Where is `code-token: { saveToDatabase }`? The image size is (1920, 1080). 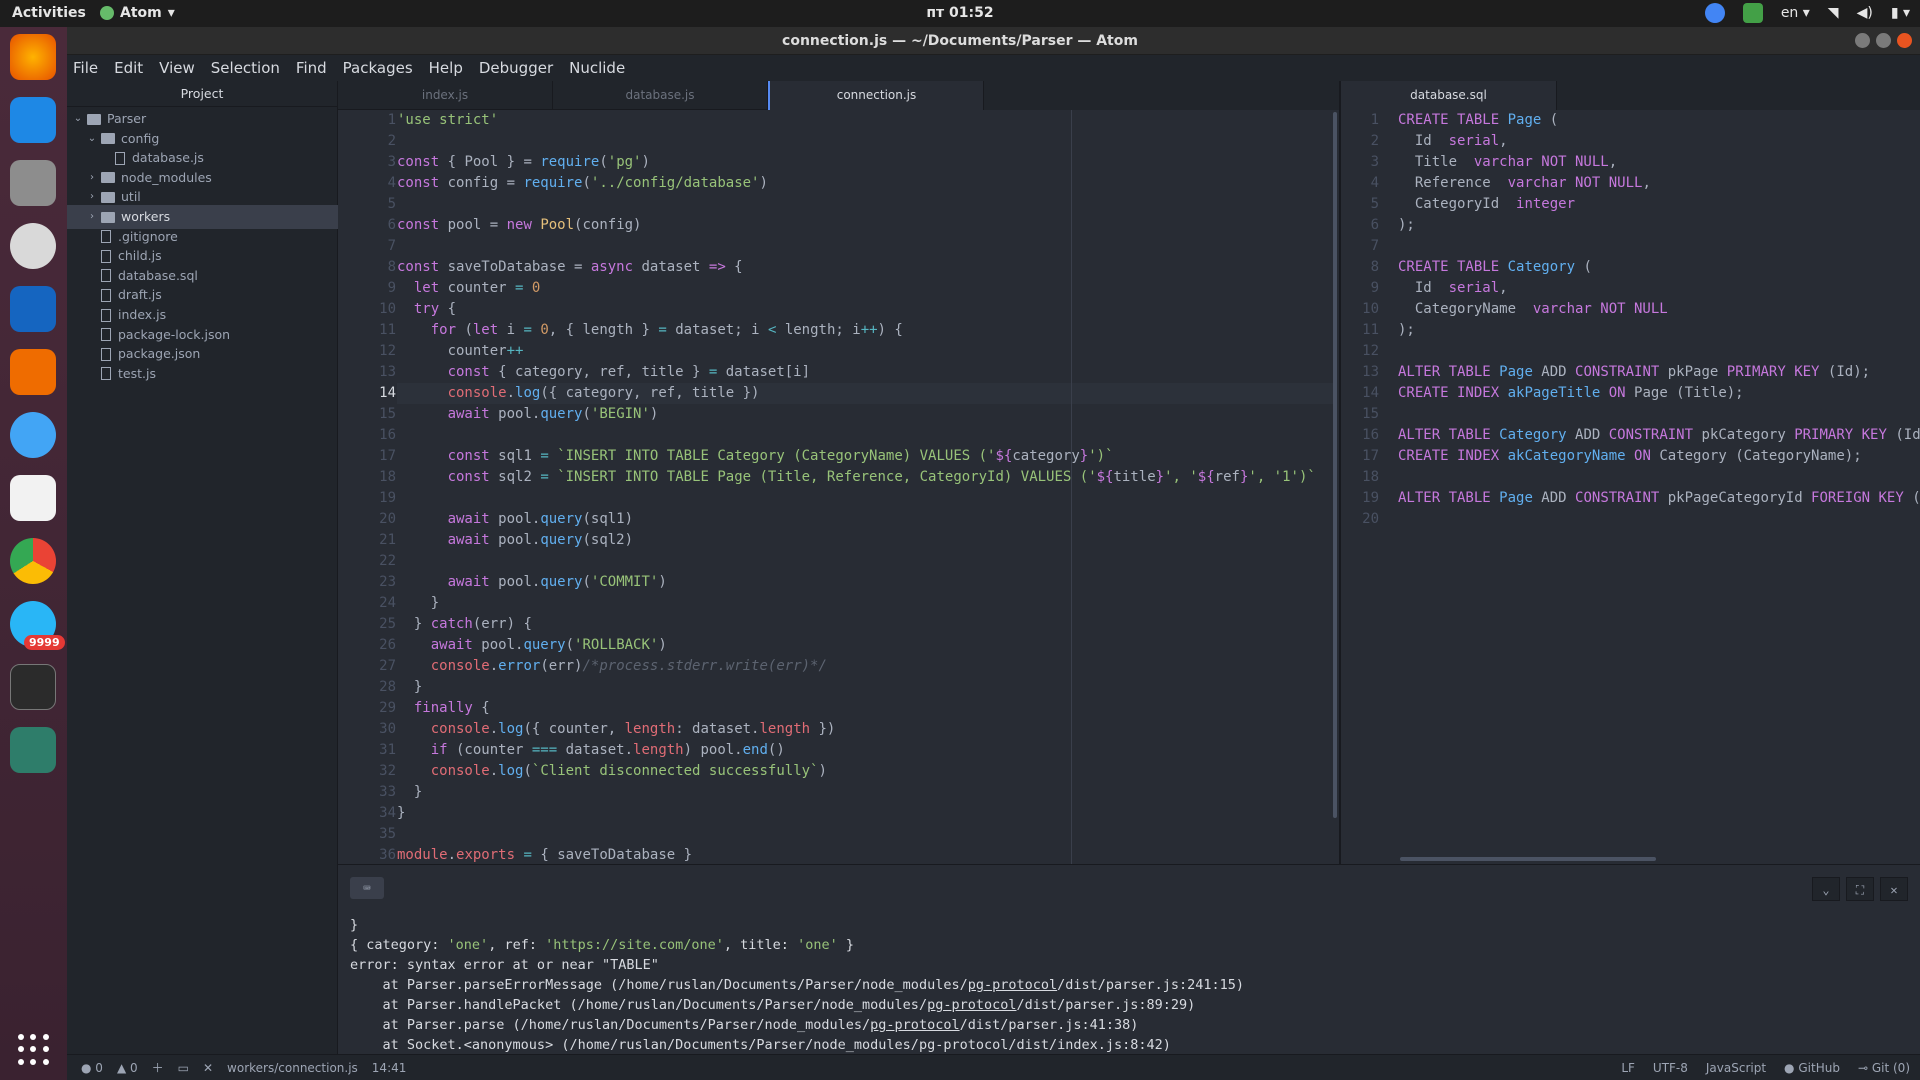 code-token: { saveToDatabase } is located at coordinates (612, 855).